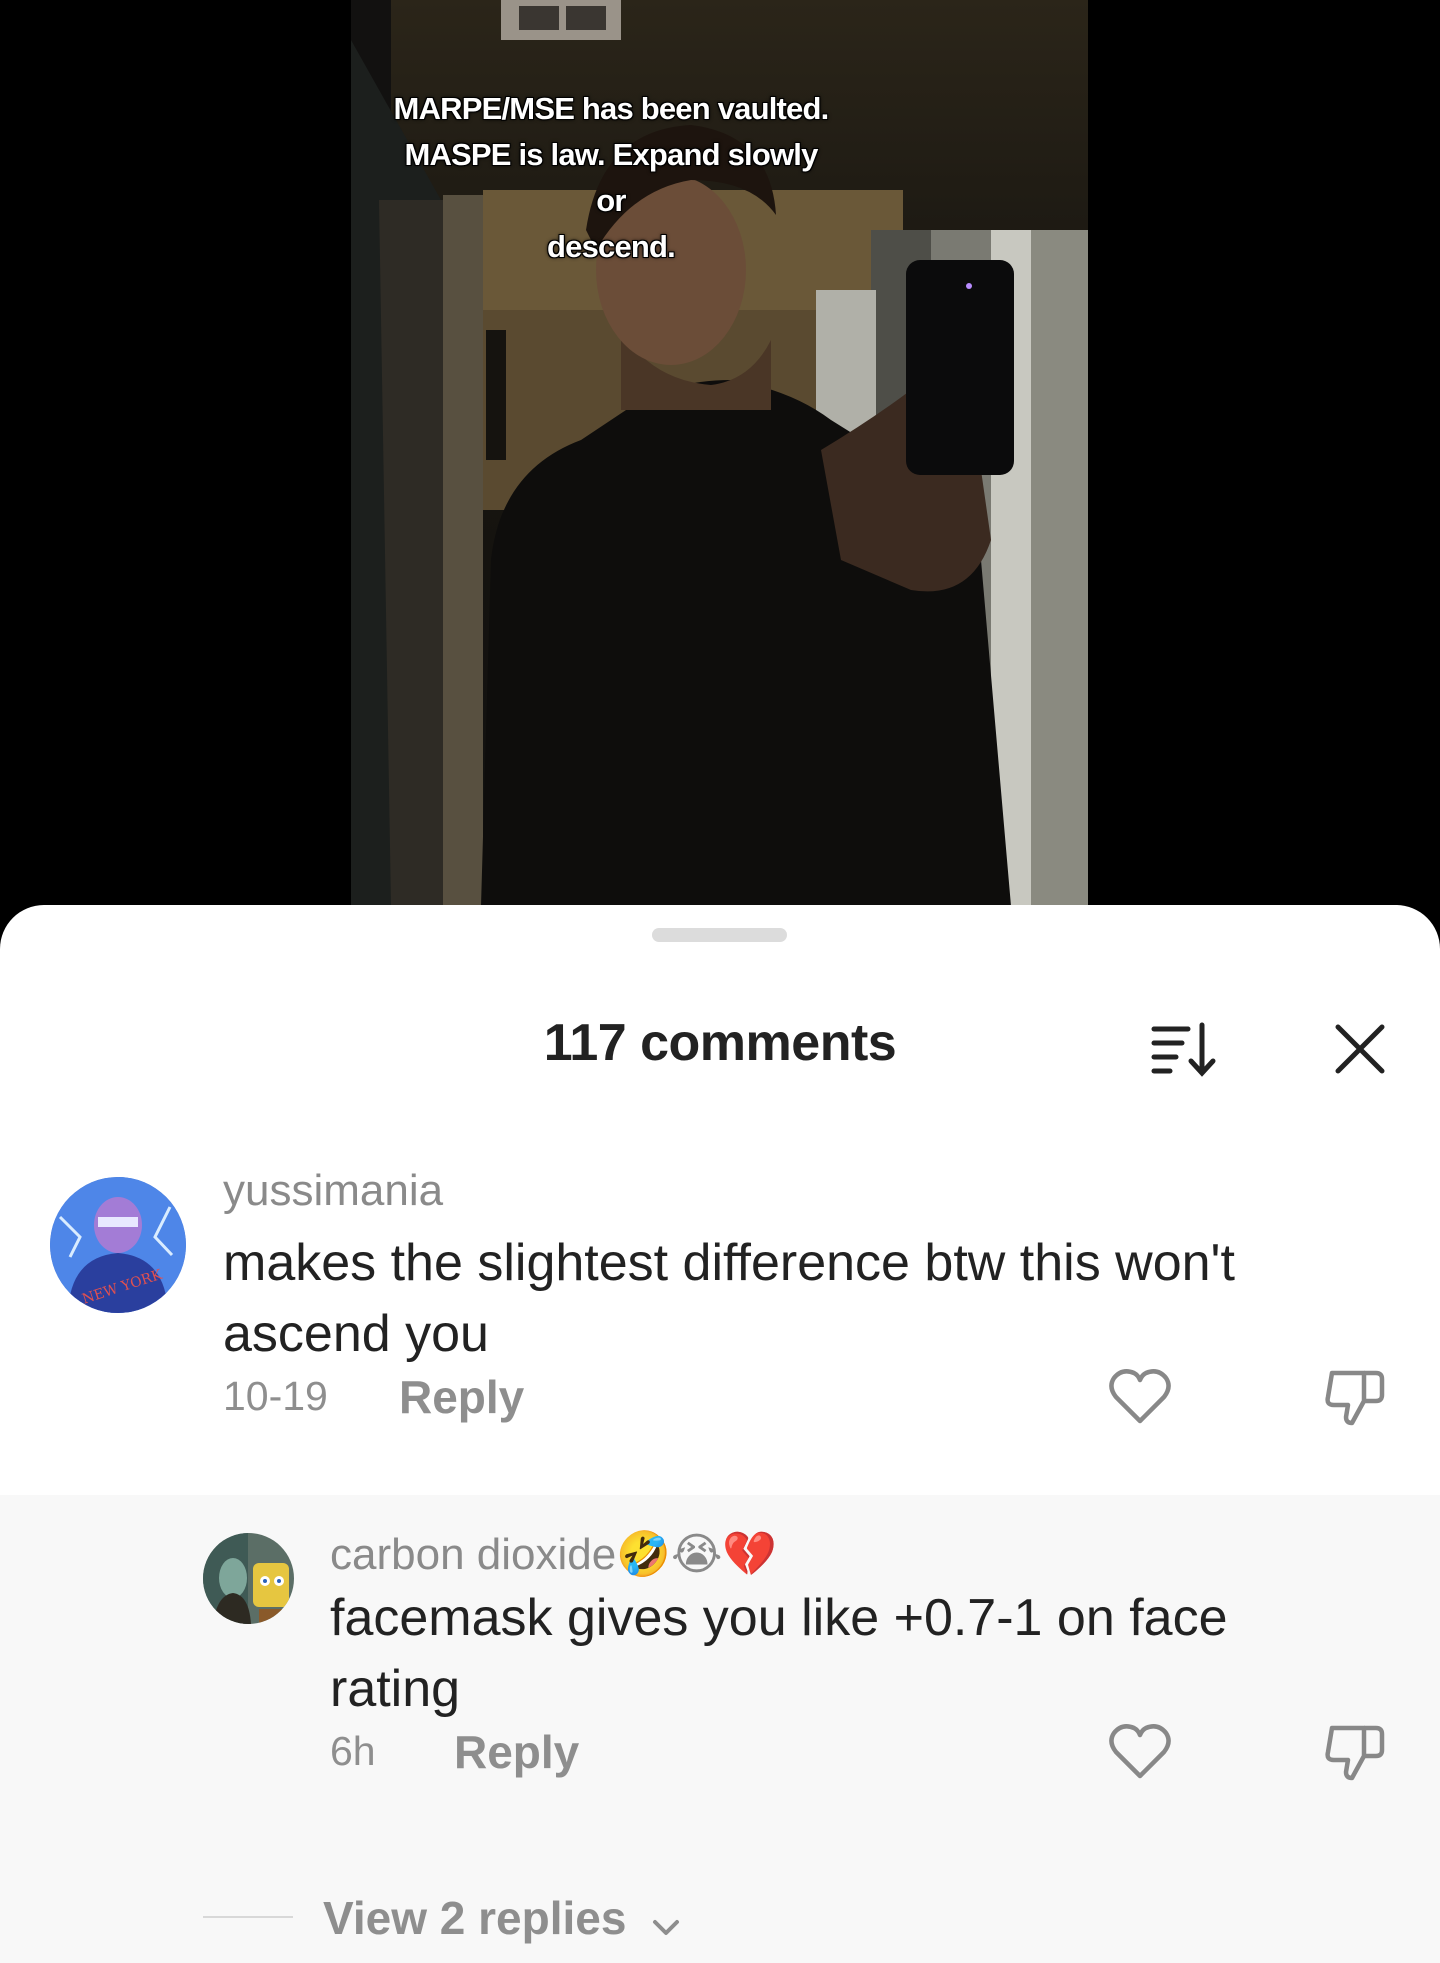  Describe the element at coordinates (395, 1689) in the screenshot. I see `reply-text-line: rating` at that location.